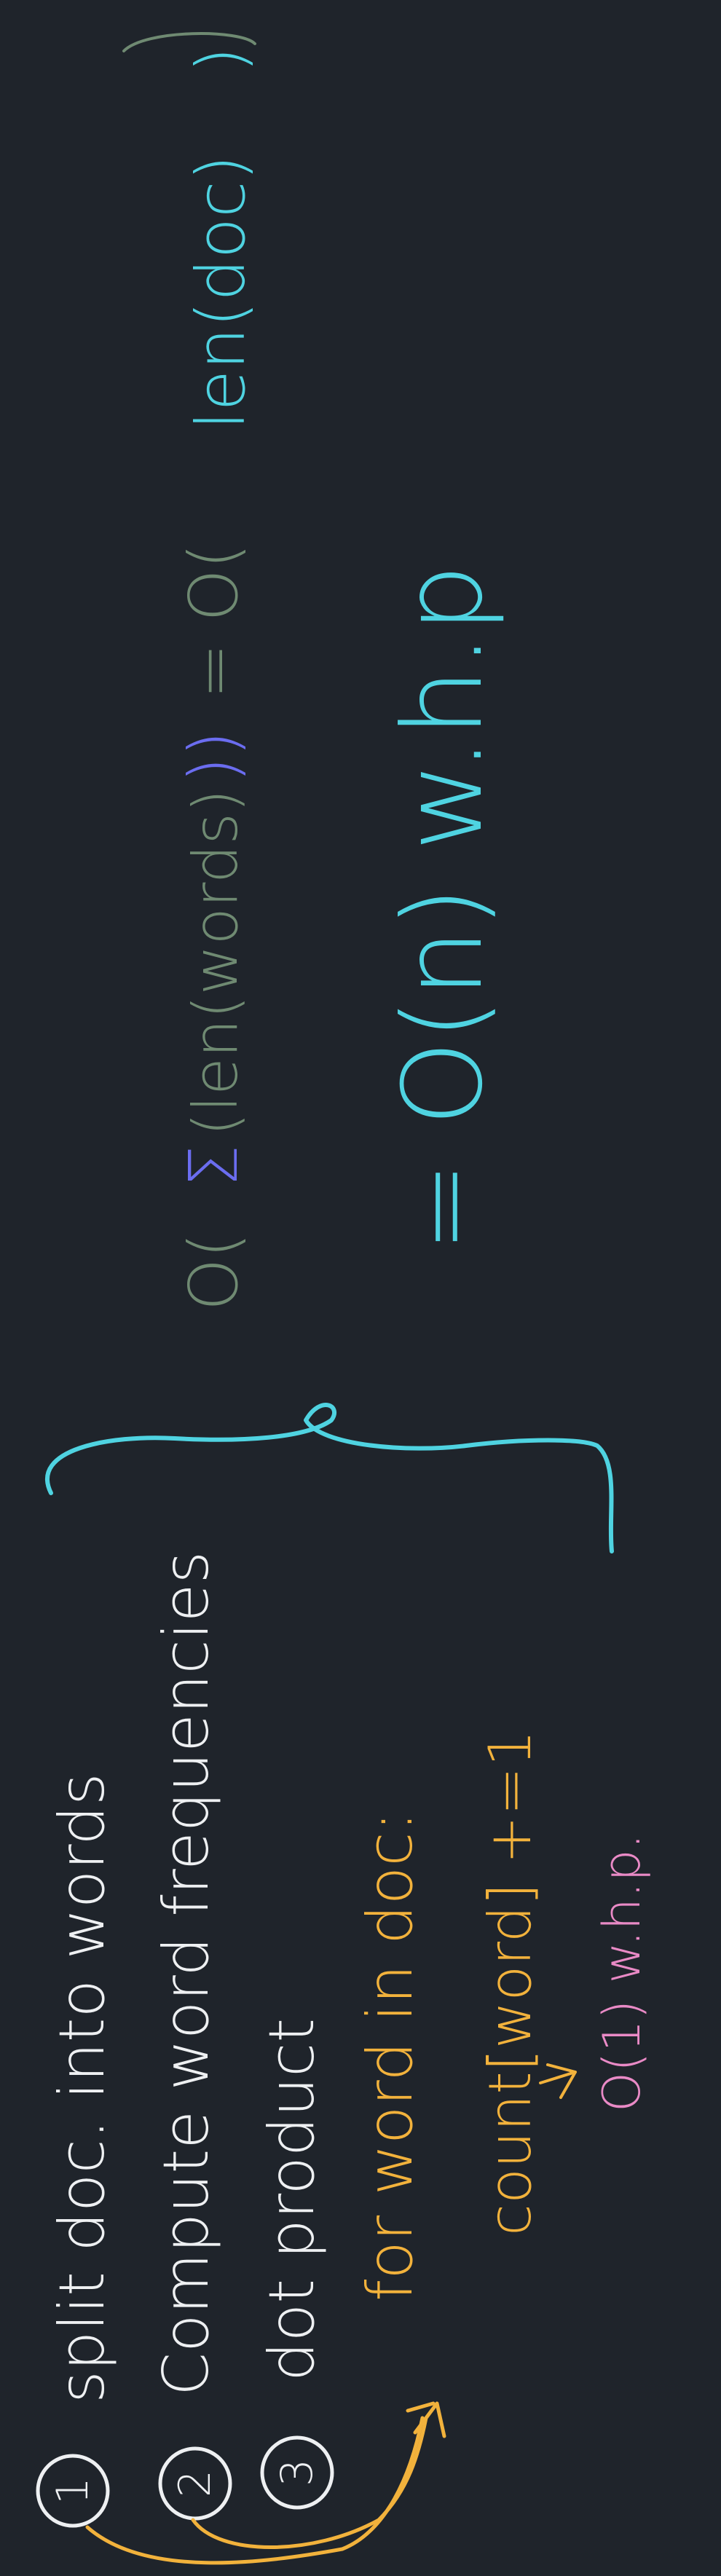 The image size is (721, 2576). What do you see at coordinates (214, 1166) in the screenshot?
I see `expr-sigma: Σ` at bounding box center [214, 1166].